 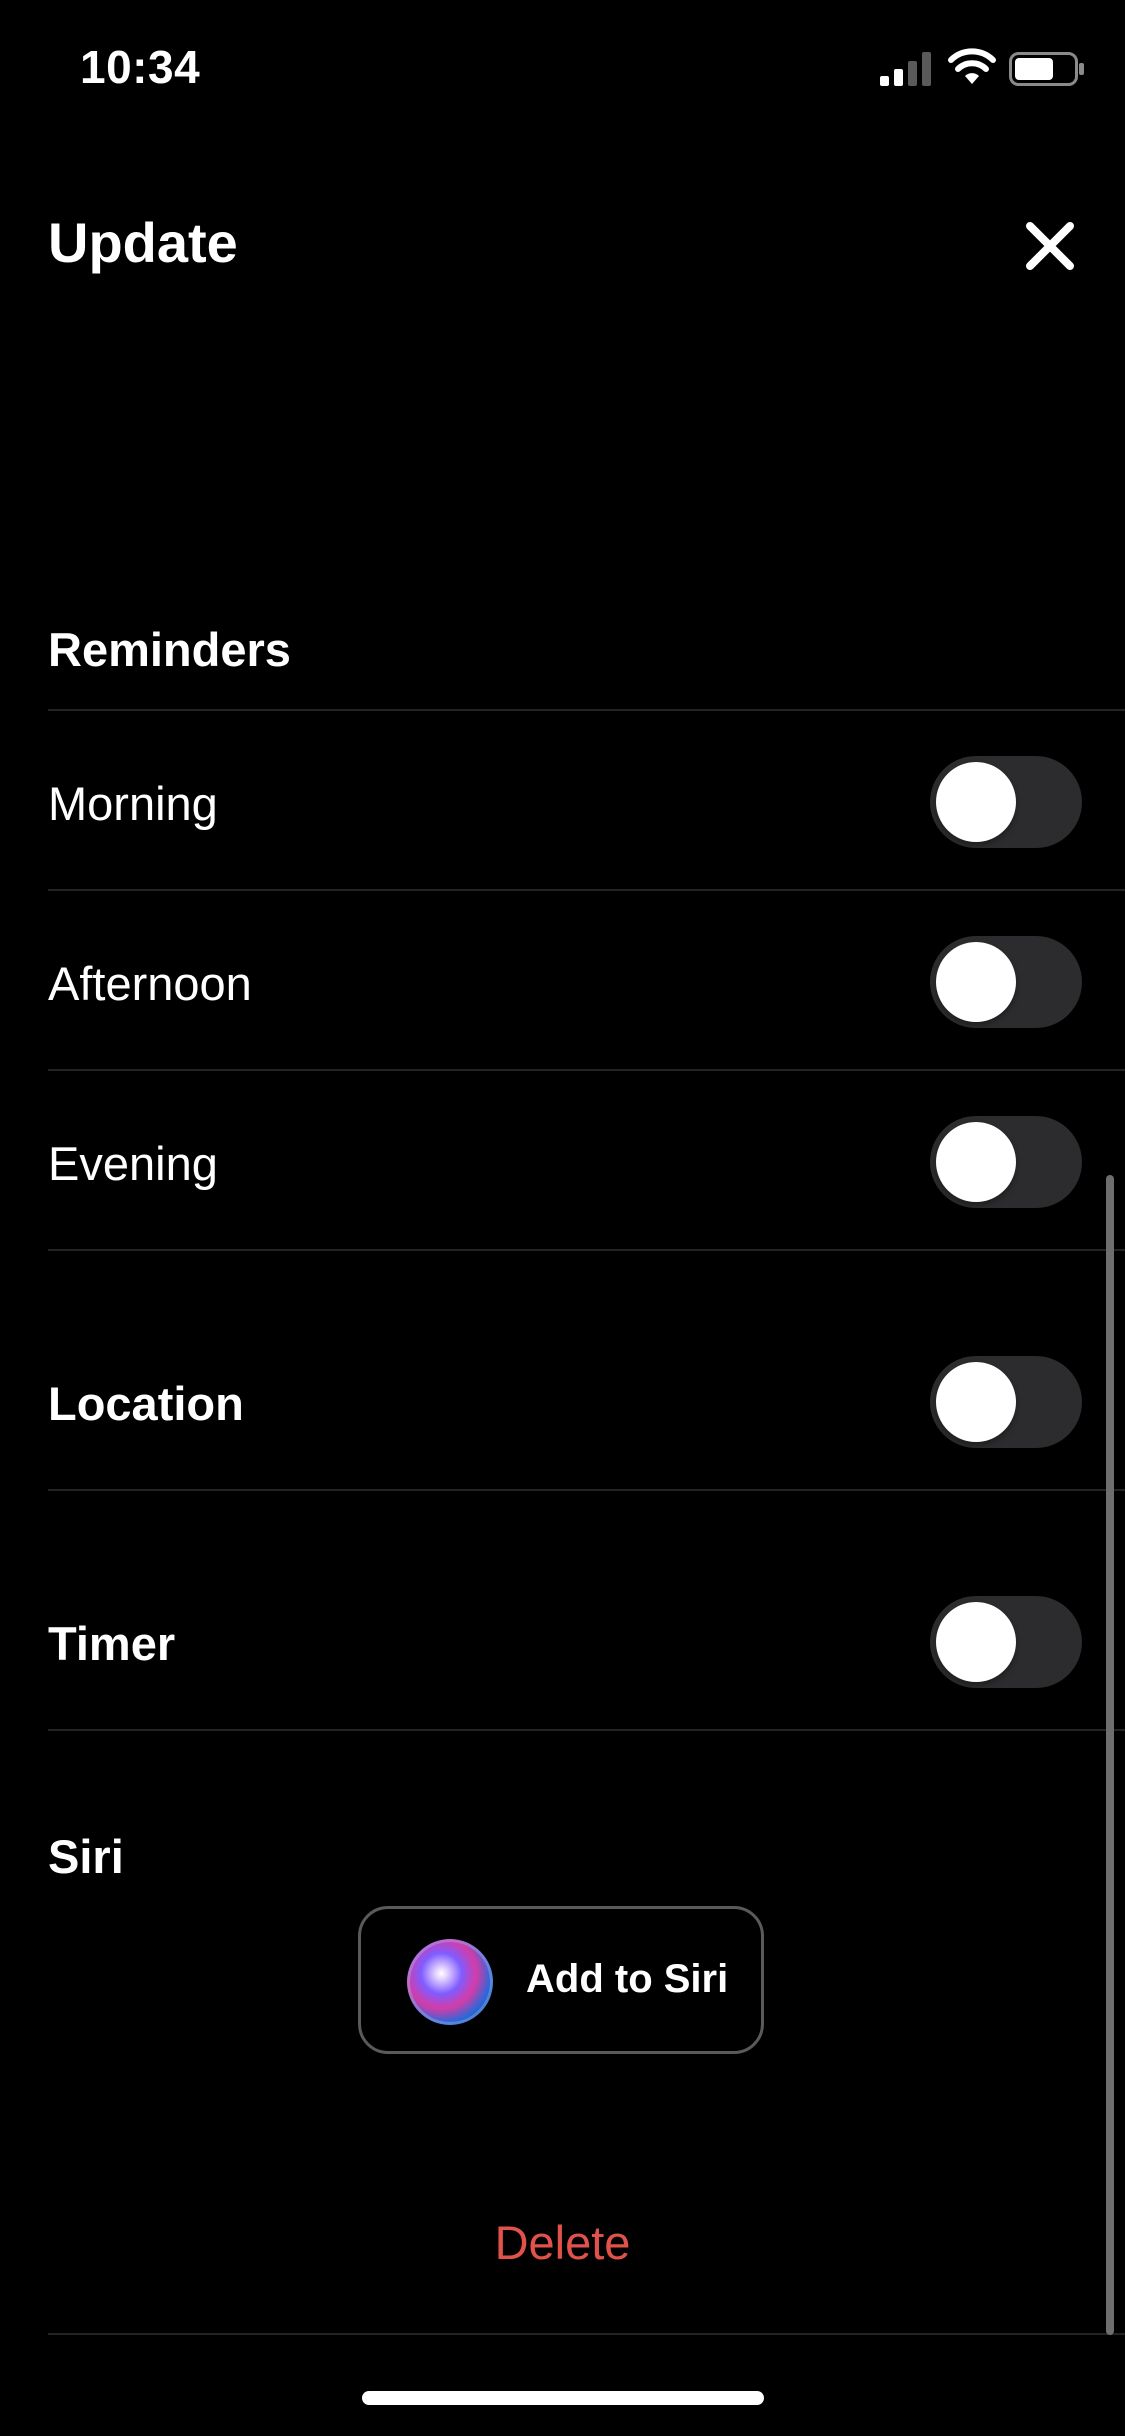 What do you see at coordinates (86, 1856) in the screenshot?
I see `siri-section-header: Siri` at bounding box center [86, 1856].